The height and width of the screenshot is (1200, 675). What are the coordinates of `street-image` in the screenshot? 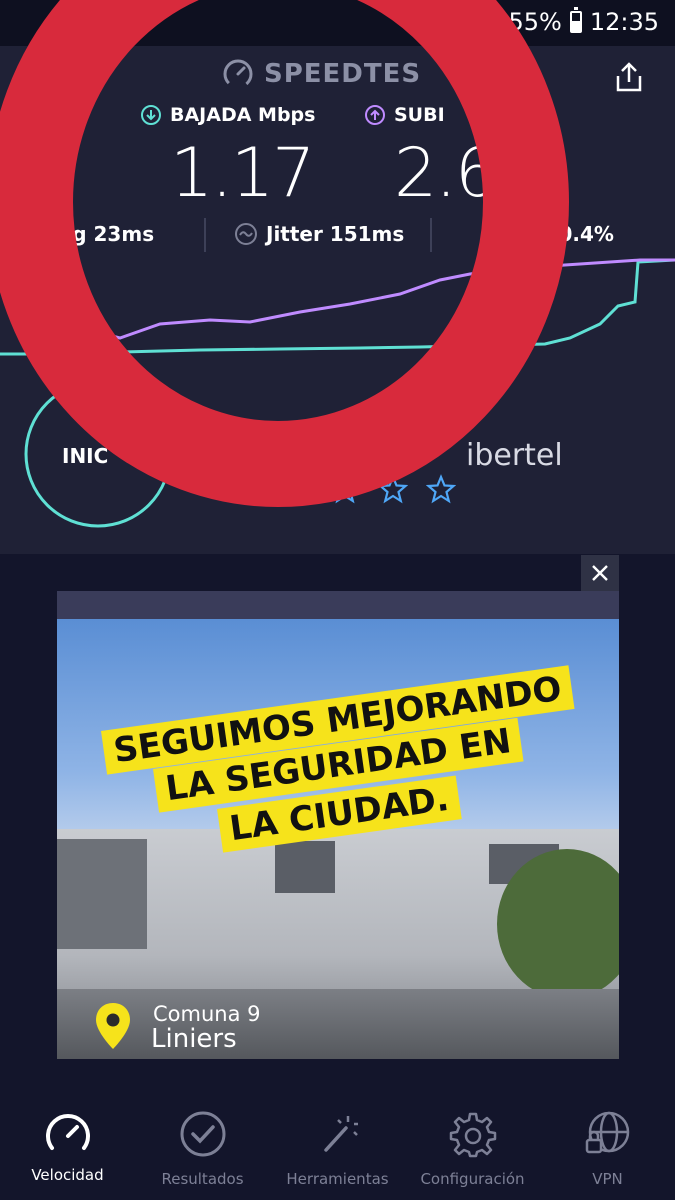 It's located at (338, 1024).